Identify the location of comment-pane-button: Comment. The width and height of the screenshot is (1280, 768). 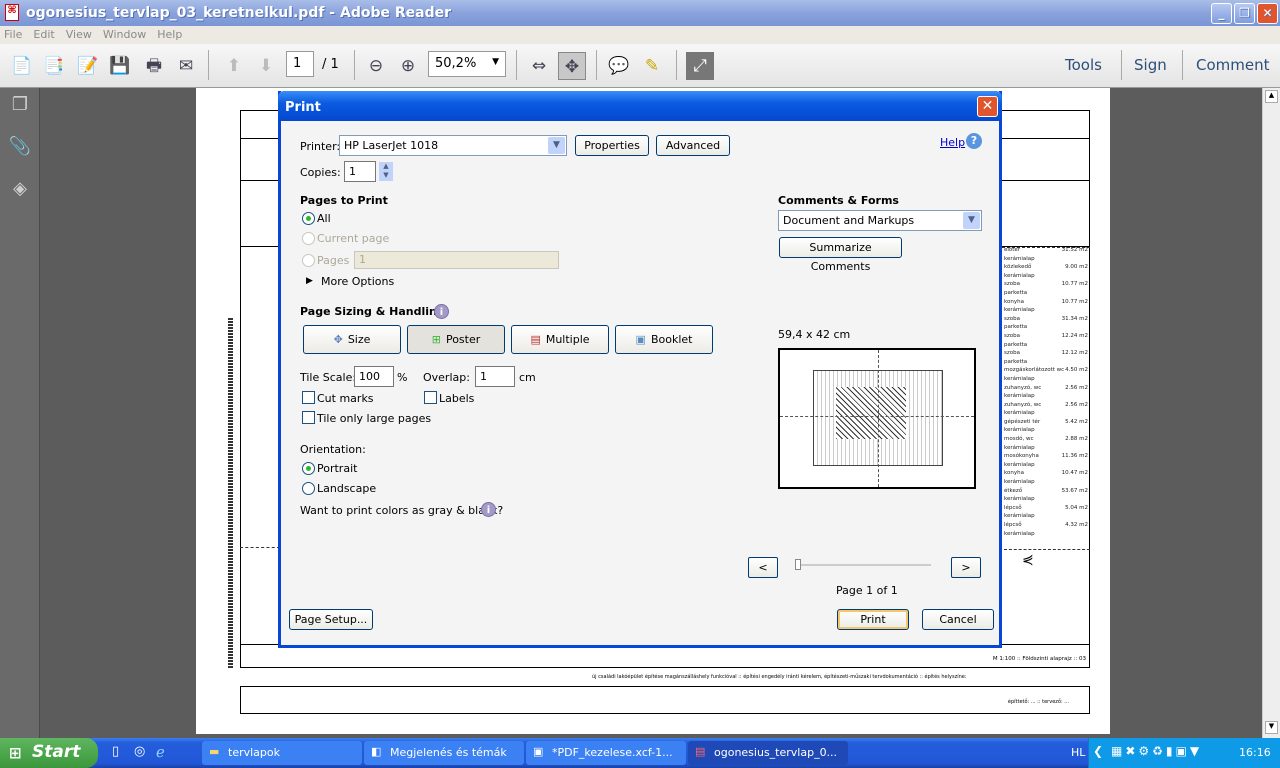
(1233, 65).